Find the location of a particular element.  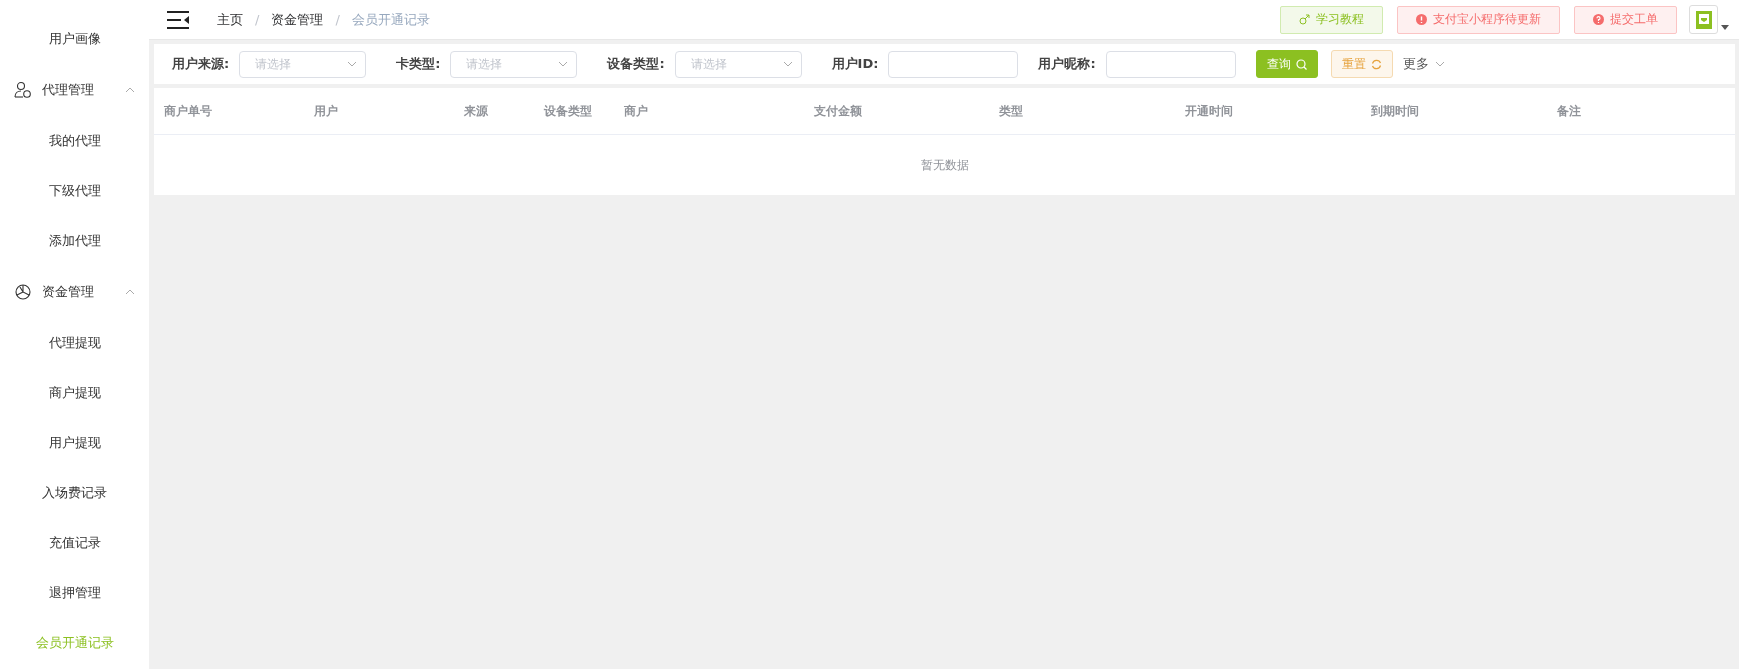

column-header: 用户 is located at coordinates (326, 111).